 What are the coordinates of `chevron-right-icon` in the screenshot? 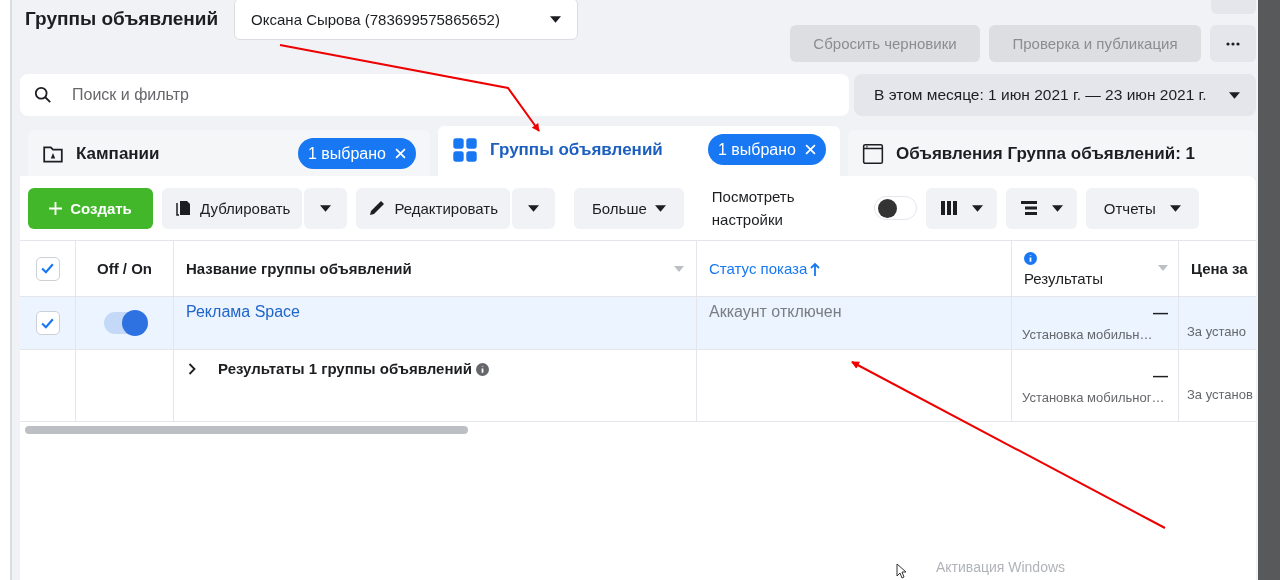 It's located at (192, 369).